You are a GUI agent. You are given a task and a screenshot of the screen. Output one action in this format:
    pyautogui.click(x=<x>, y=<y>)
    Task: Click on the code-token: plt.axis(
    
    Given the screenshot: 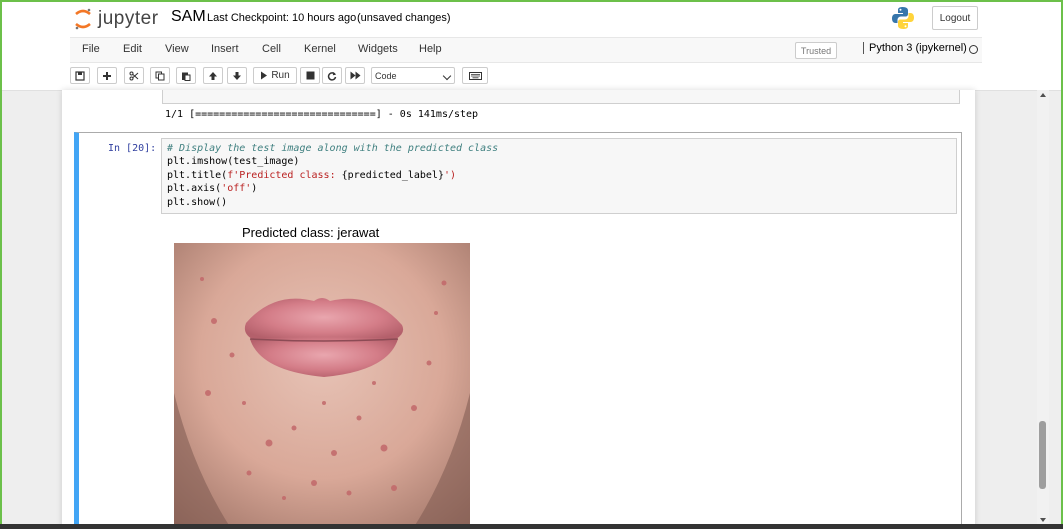 What is the action you would take?
    pyautogui.click(x=194, y=188)
    